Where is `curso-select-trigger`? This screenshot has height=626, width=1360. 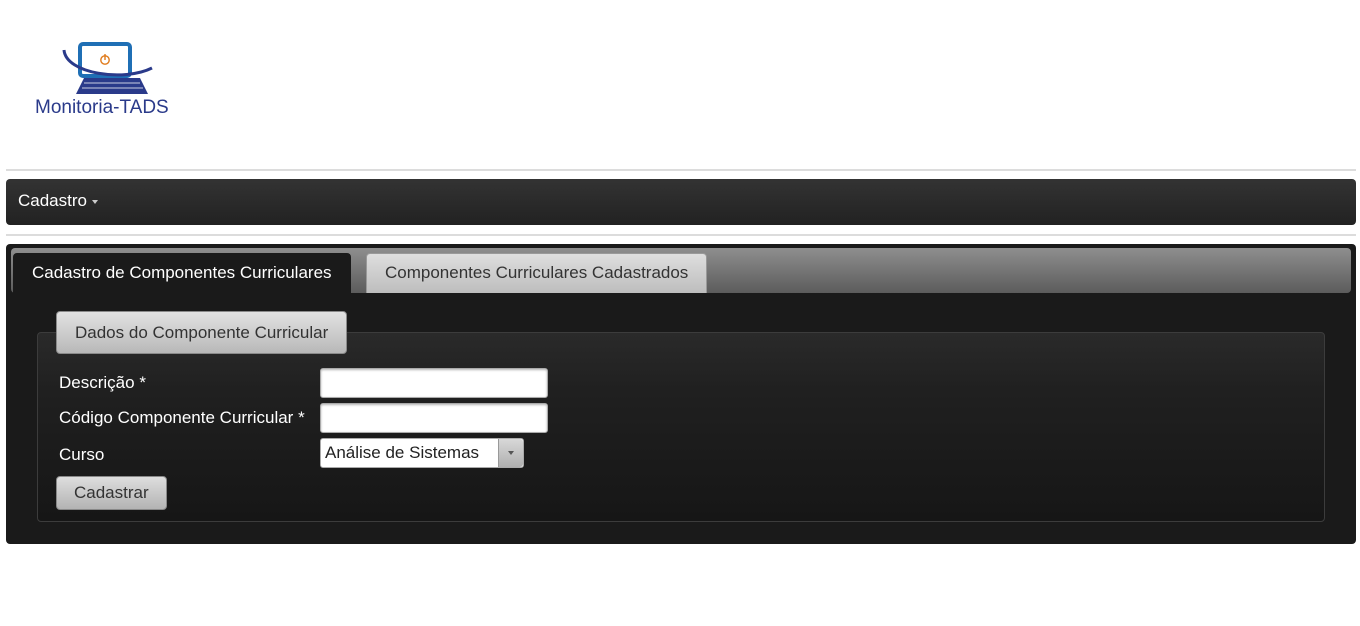
curso-select-trigger is located at coordinates (510, 453).